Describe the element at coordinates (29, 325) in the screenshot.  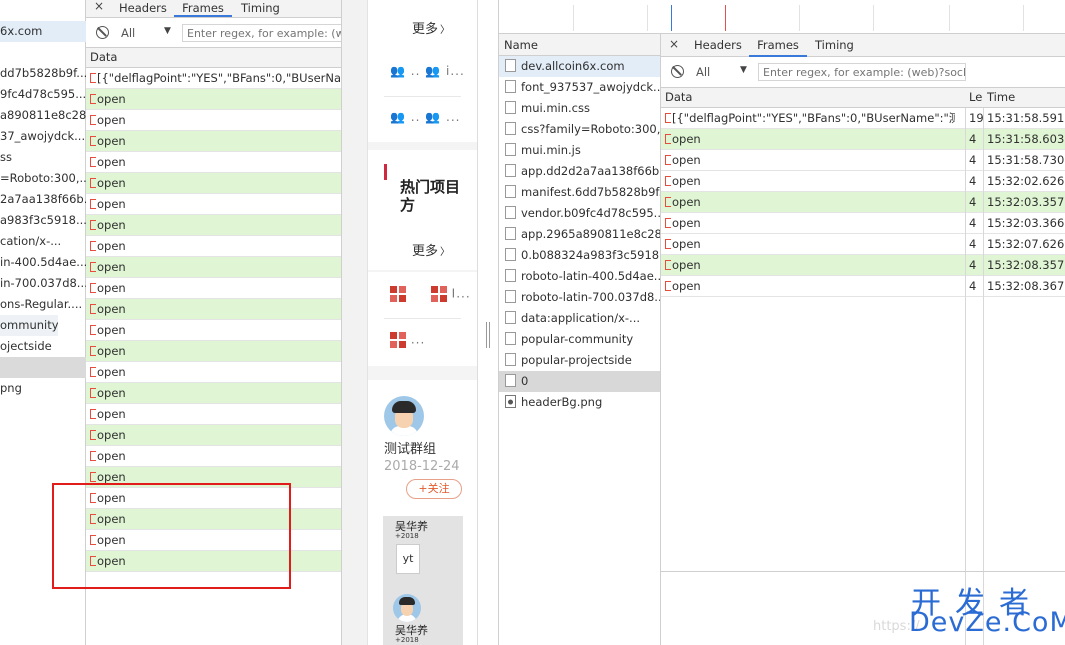
I see `request-row: ommunity` at that location.